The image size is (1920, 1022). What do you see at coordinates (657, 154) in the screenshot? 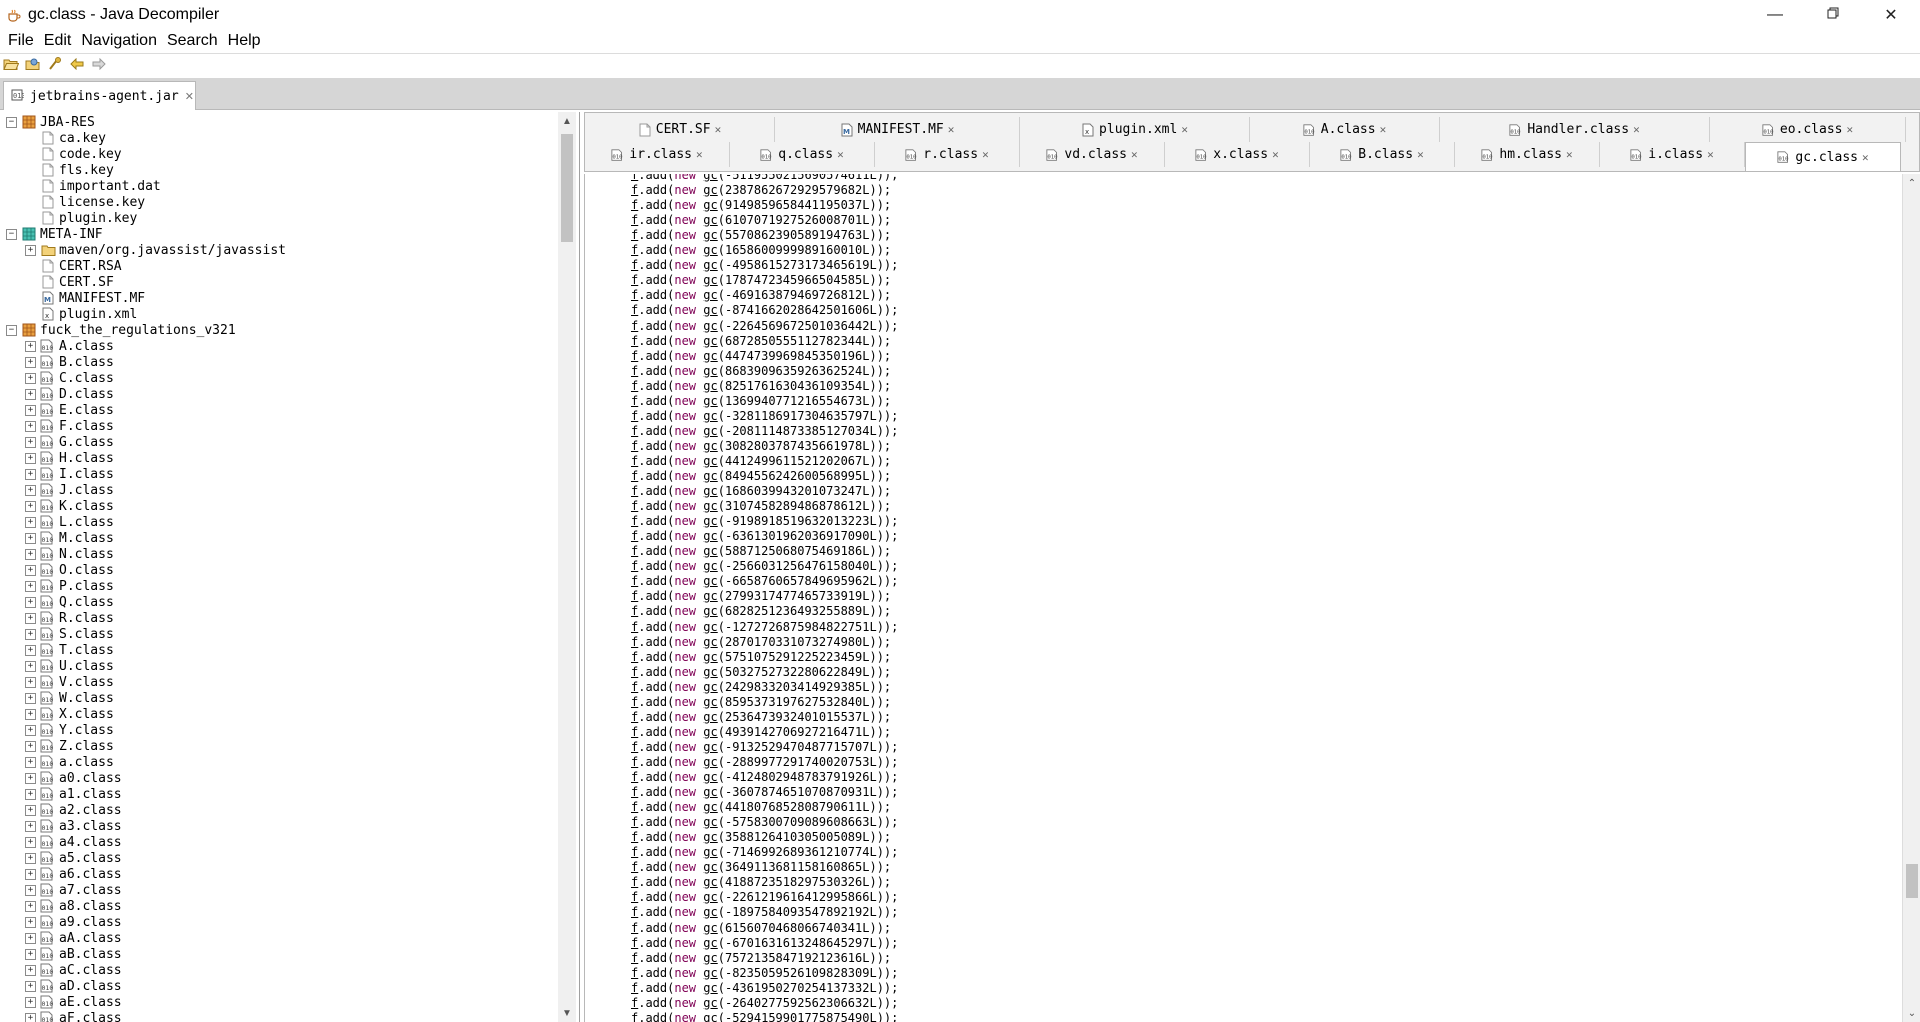
I see `editor-tab: 010 ir.class ✕` at bounding box center [657, 154].